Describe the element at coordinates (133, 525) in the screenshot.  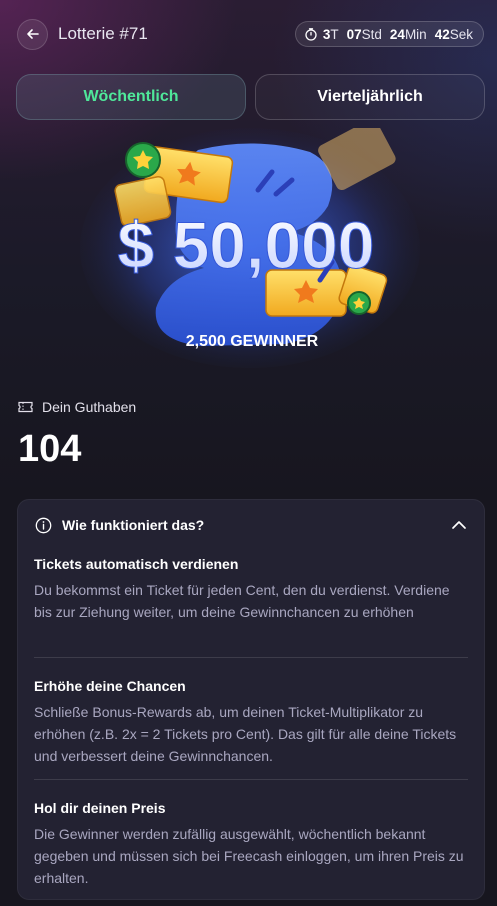
I see `faq-title: Wie funktioniert das?` at that location.